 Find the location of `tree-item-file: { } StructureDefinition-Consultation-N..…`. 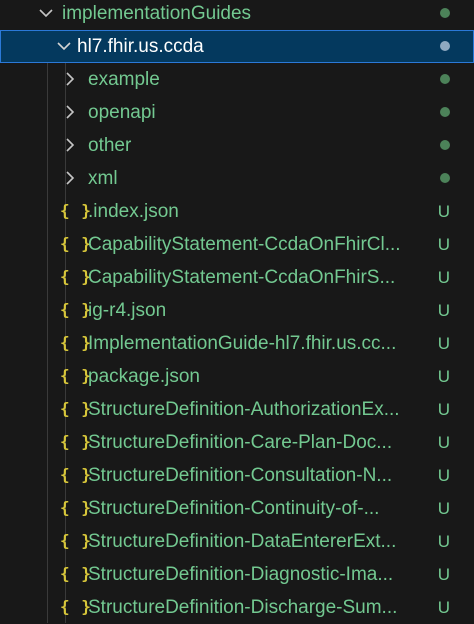

tree-item-file: { } StructureDefinition-Consultation-N..… is located at coordinates (237, 475).